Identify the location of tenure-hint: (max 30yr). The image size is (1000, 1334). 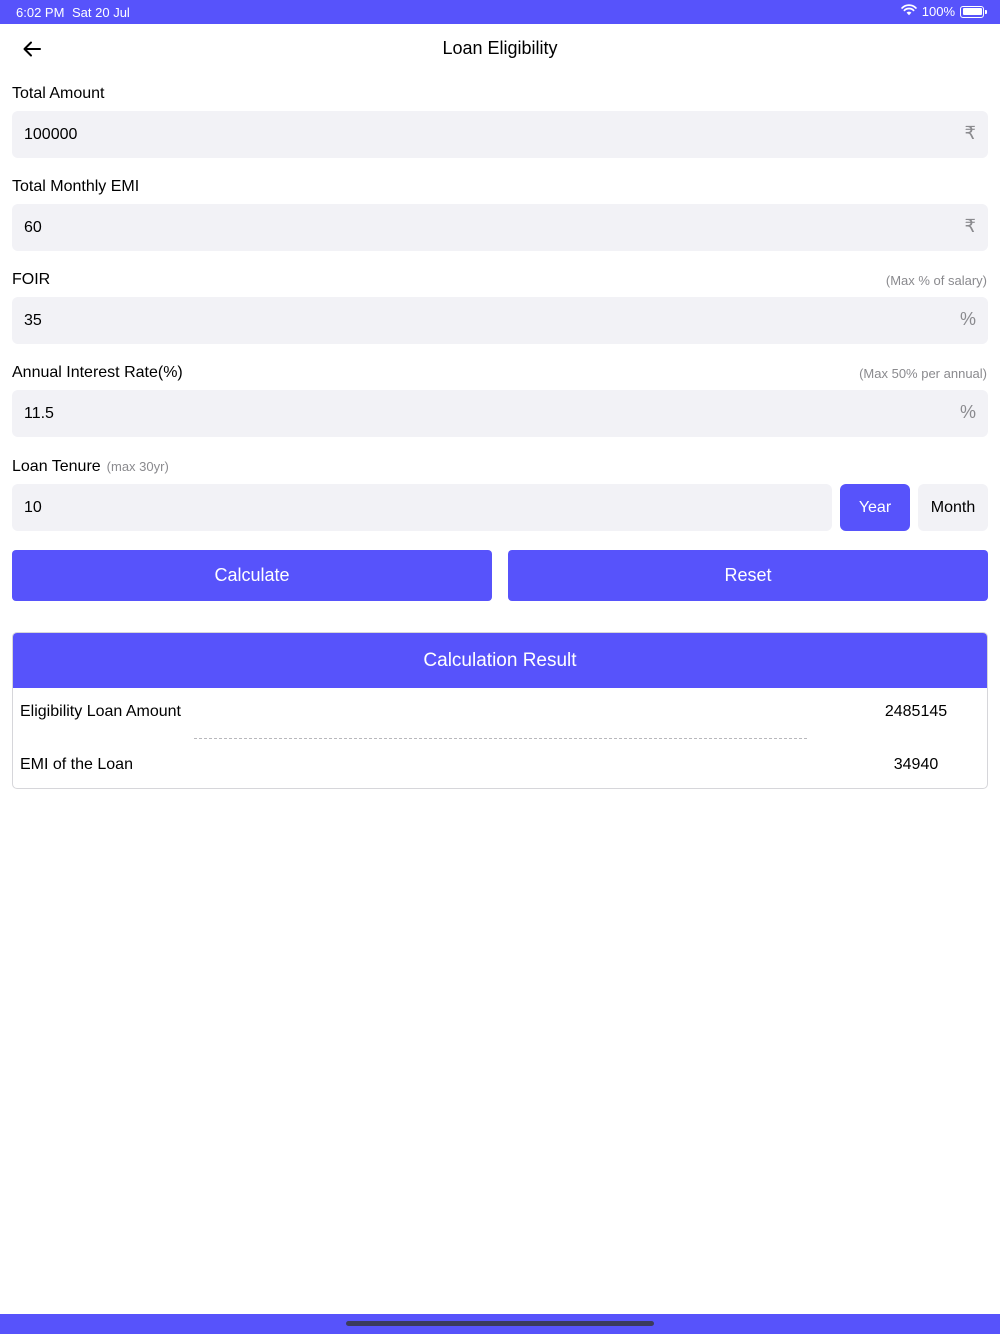
(137, 466).